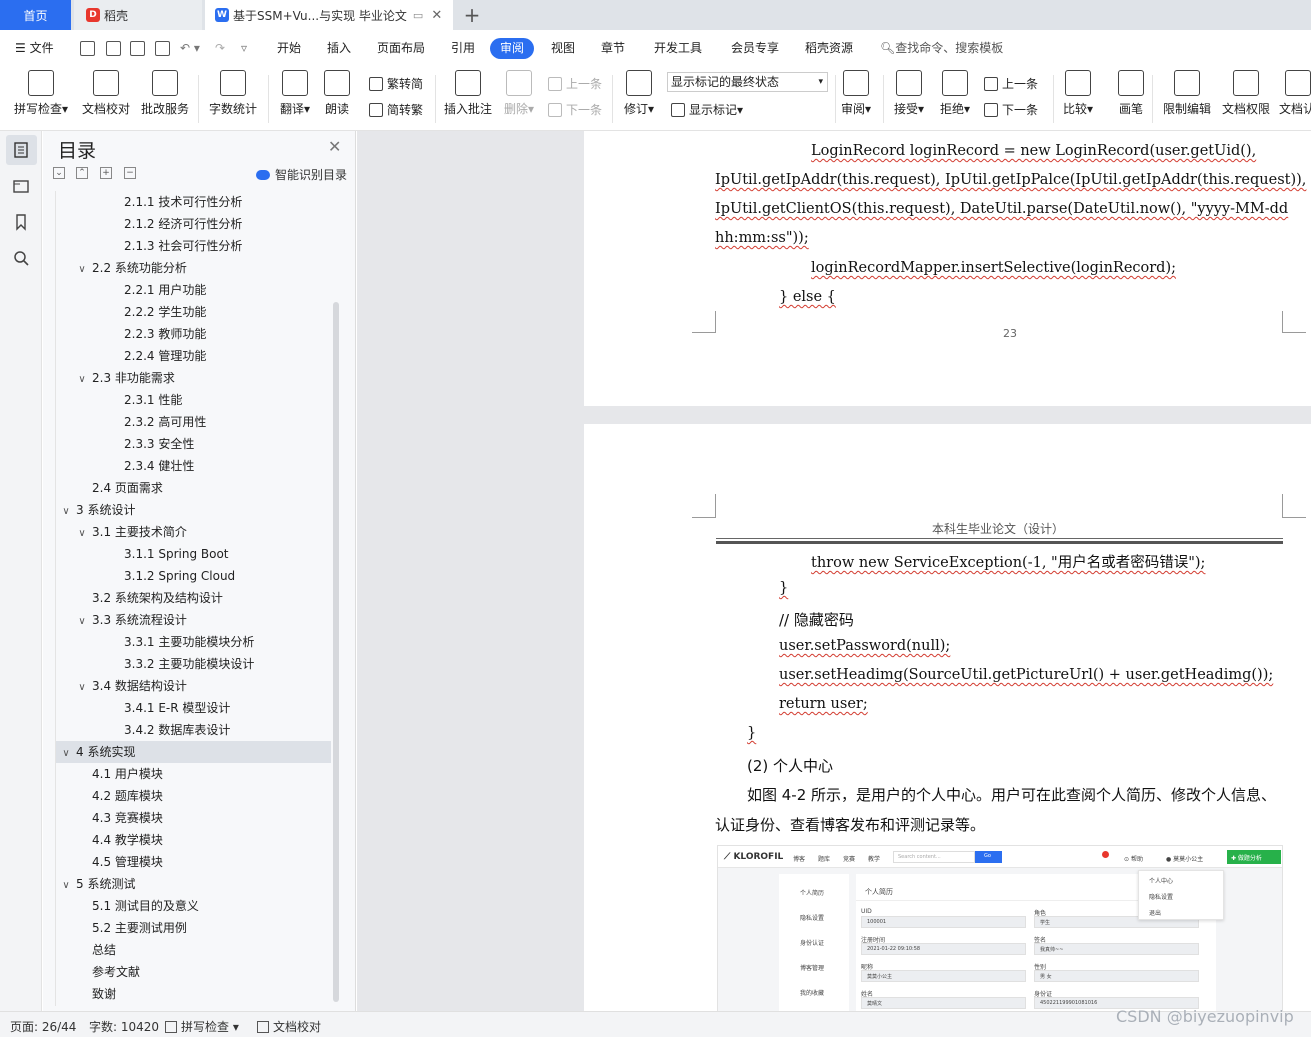 Image resolution: width=1311 pixels, height=1037 pixels. What do you see at coordinates (396, 109) in the screenshot?
I see `simplified-to-traditional-button: 简转繁` at bounding box center [396, 109].